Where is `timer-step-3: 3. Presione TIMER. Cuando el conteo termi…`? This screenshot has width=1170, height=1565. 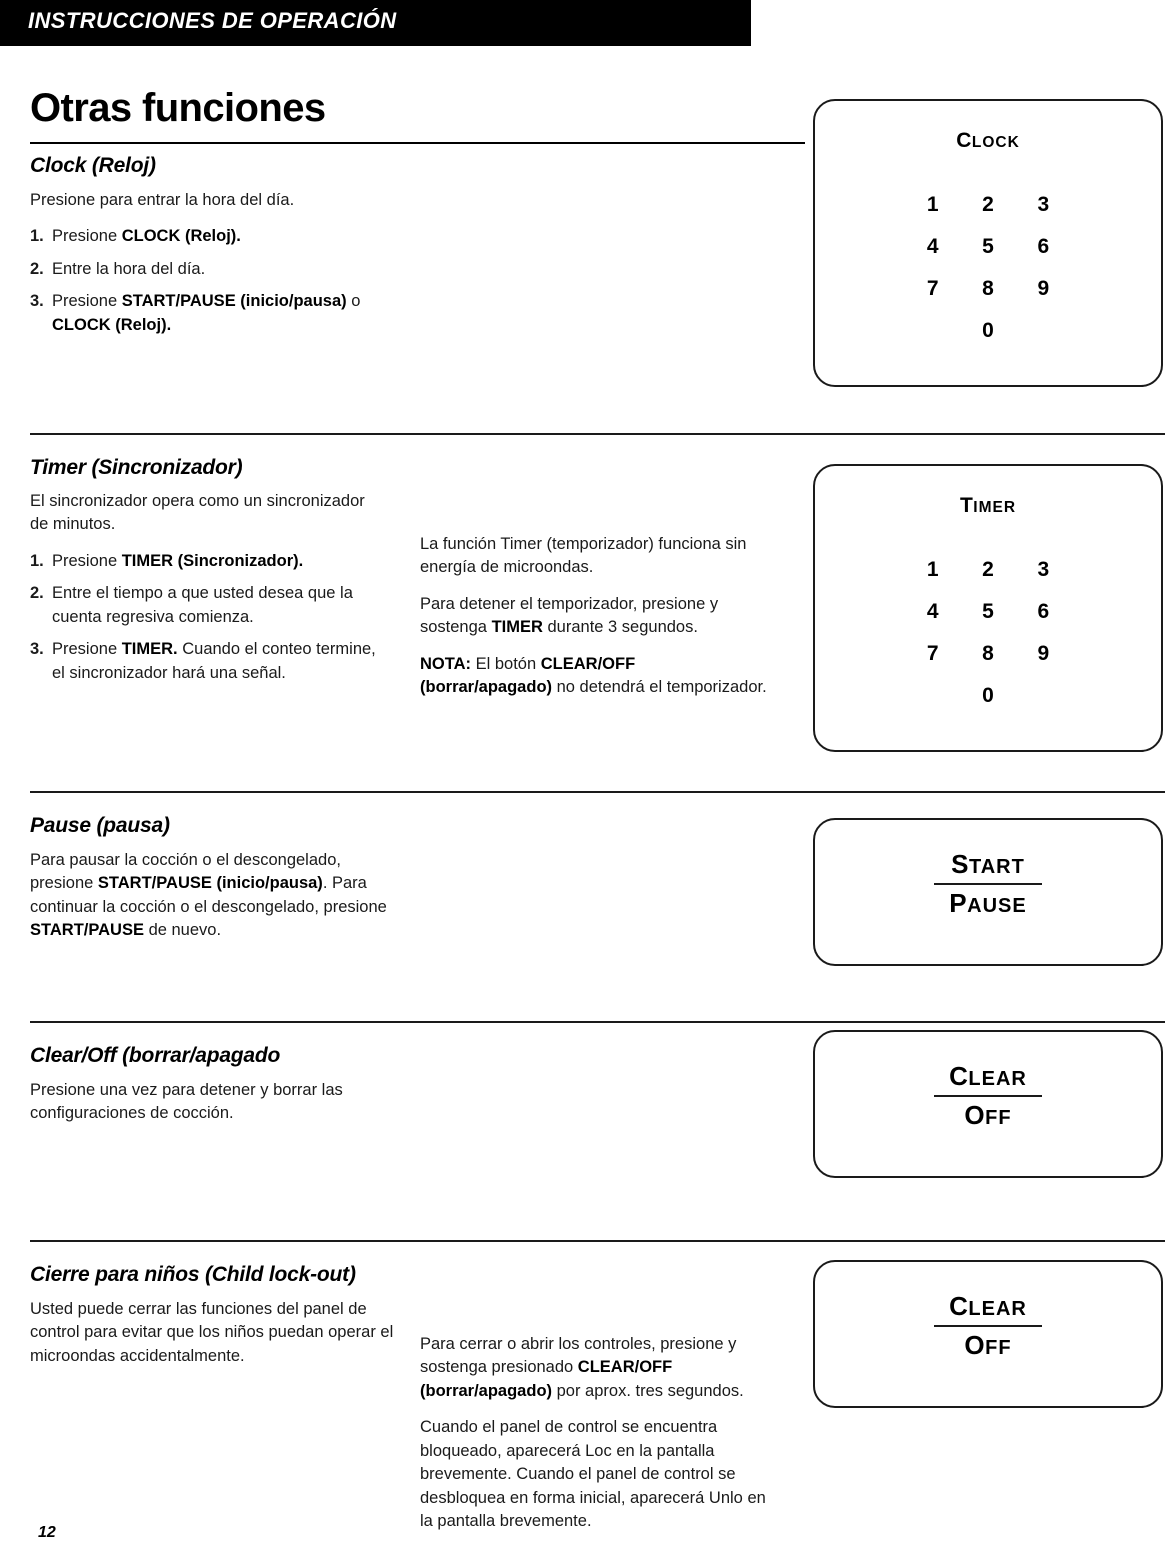 timer-step-3: 3. Presione TIMER. Cuando el conteo termi… is located at coordinates (207, 661).